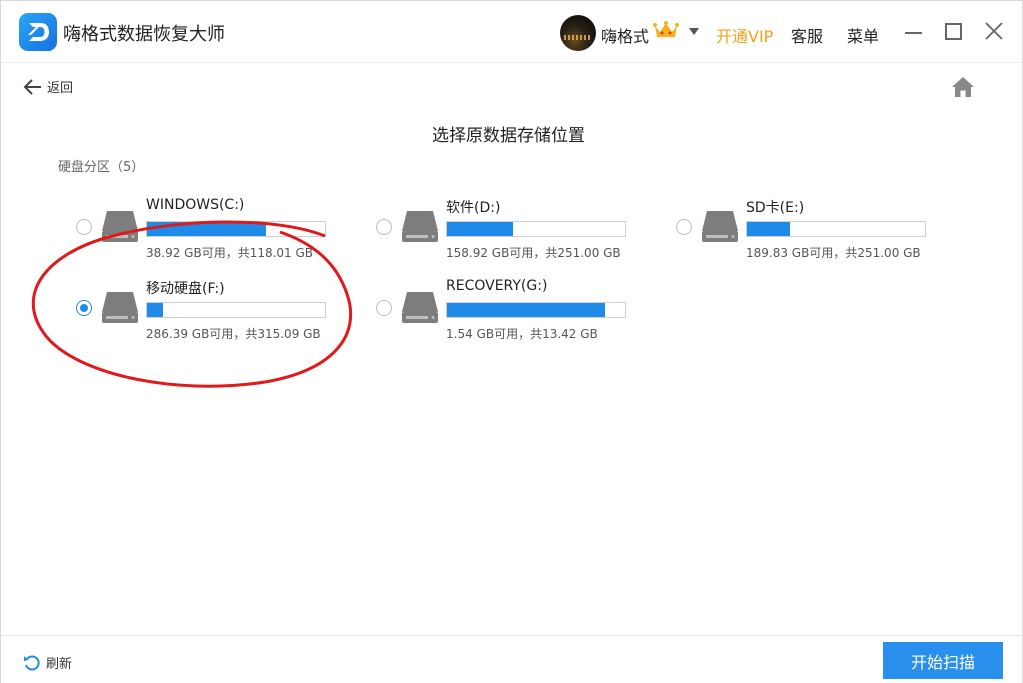 This screenshot has height=683, width=1023. Describe the element at coordinates (192, 304) in the screenshot. I see `annotation-ellipse` at that location.